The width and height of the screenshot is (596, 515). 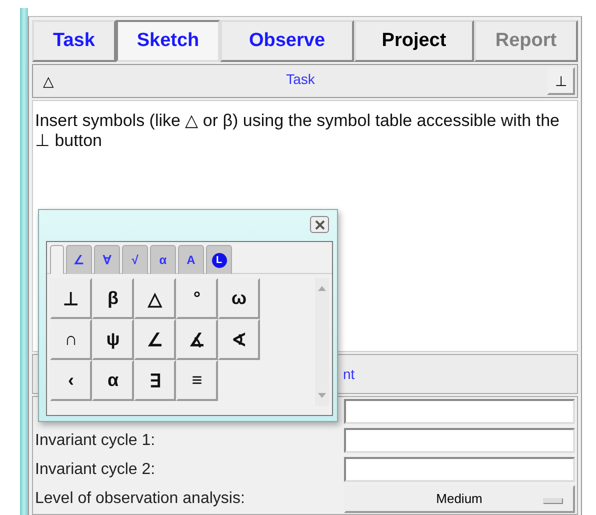 What do you see at coordinates (349, 374) in the screenshot?
I see `section-title: nt` at bounding box center [349, 374].